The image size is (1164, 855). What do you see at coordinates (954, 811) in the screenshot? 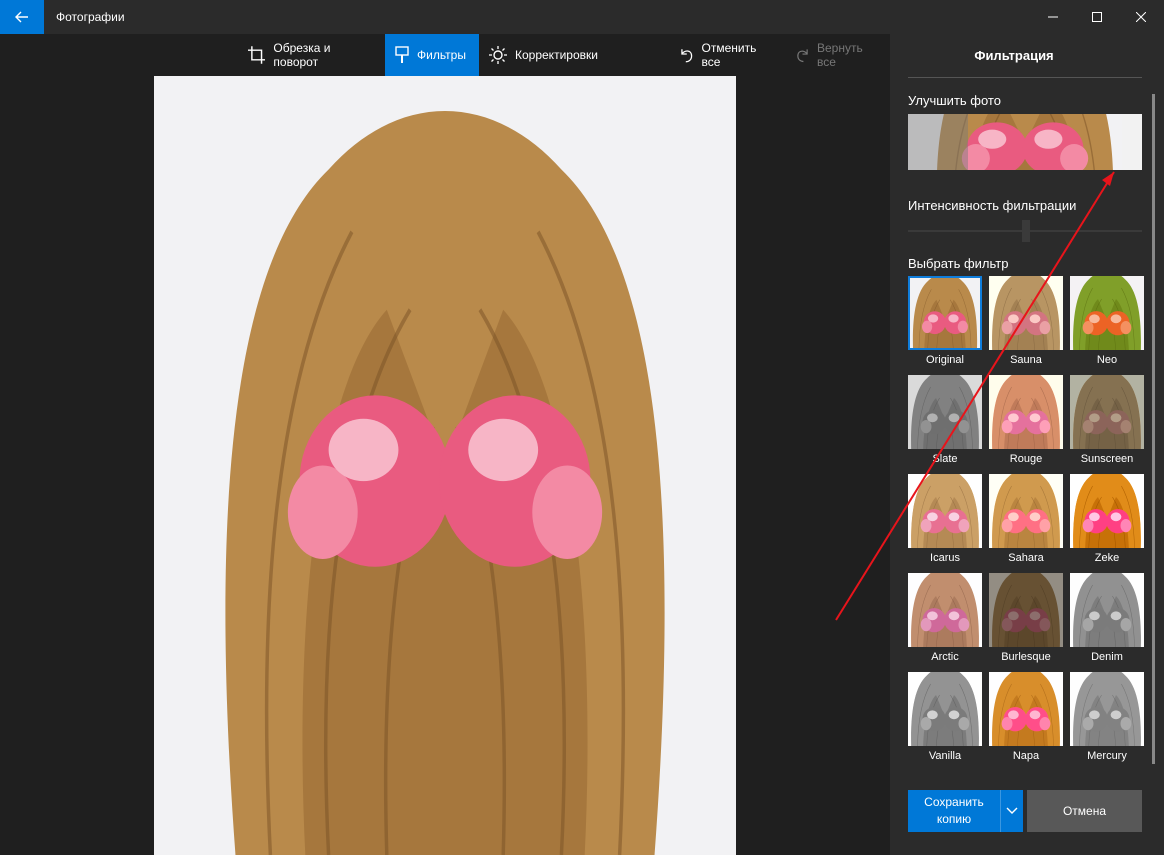
I see `save-copy-button: Сохранить копию` at bounding box center [954, 811].